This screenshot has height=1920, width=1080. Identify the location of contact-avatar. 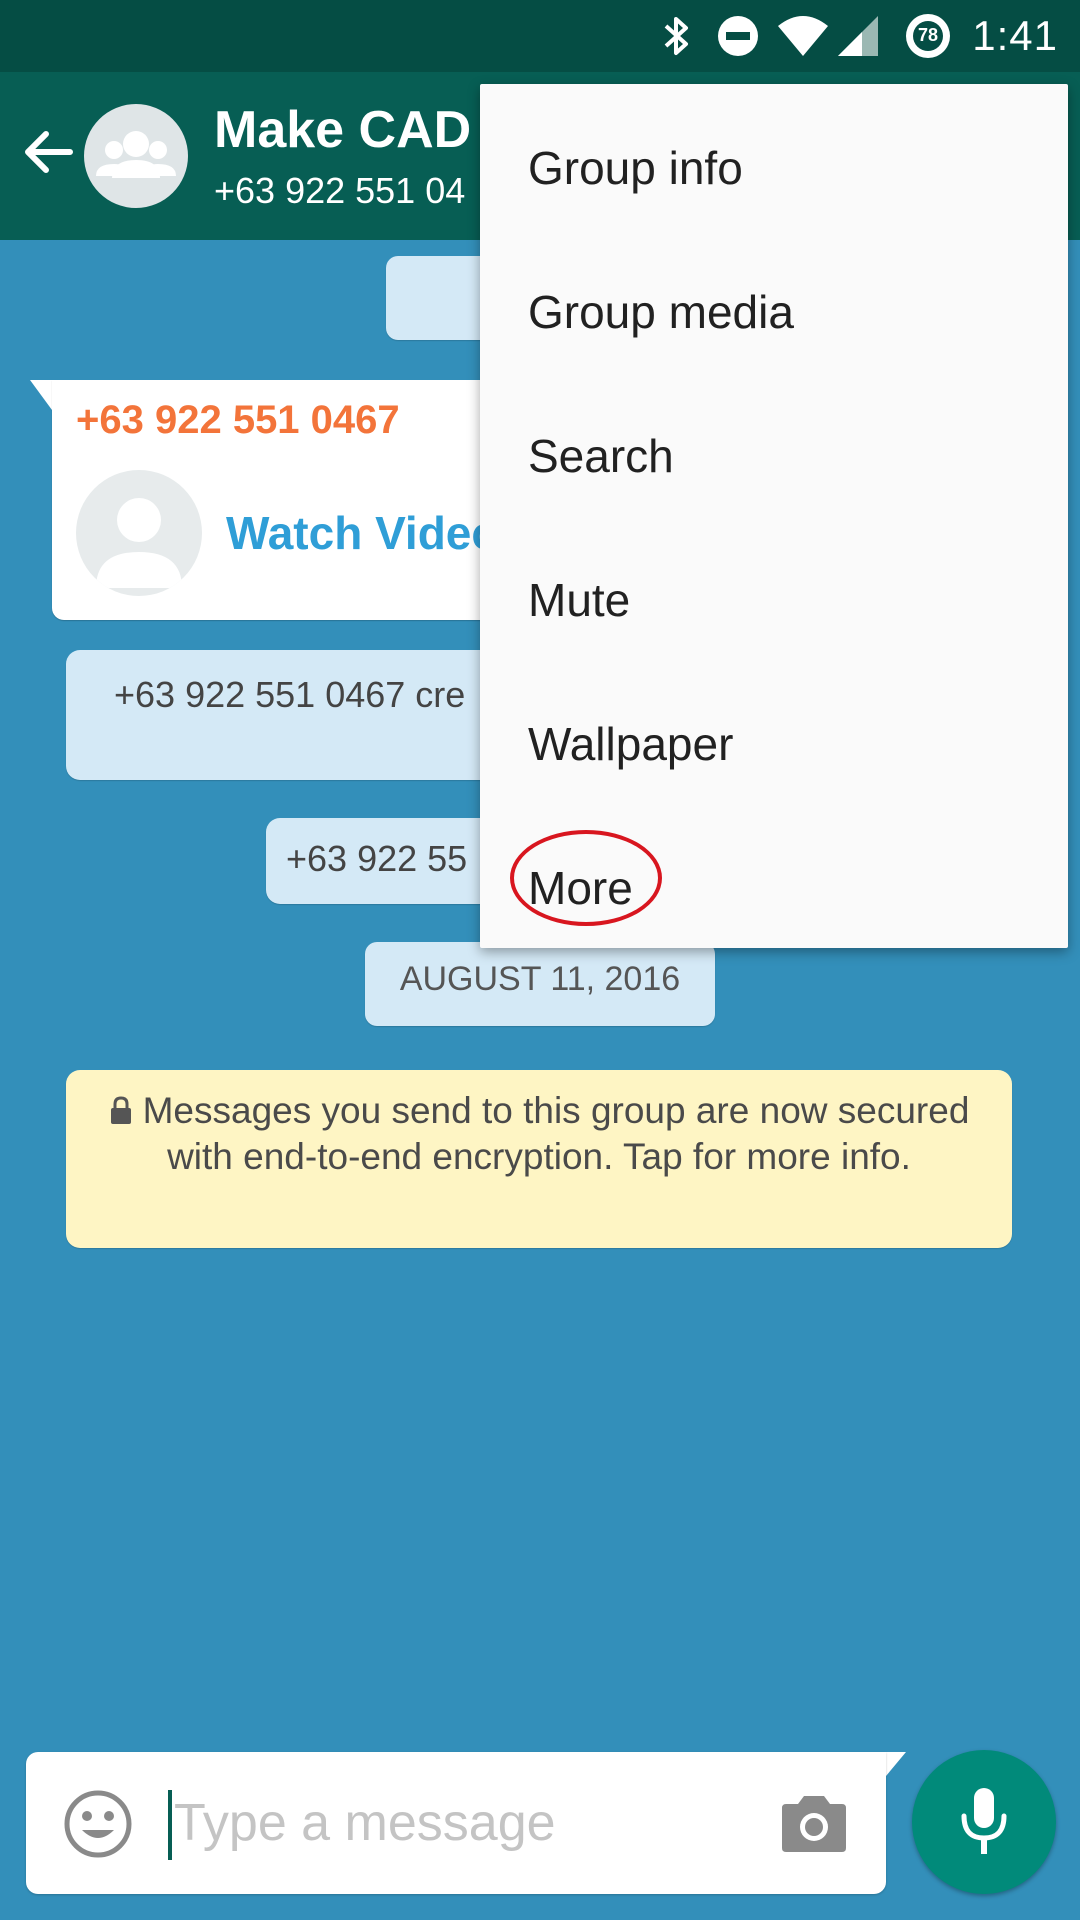
(139, 533).